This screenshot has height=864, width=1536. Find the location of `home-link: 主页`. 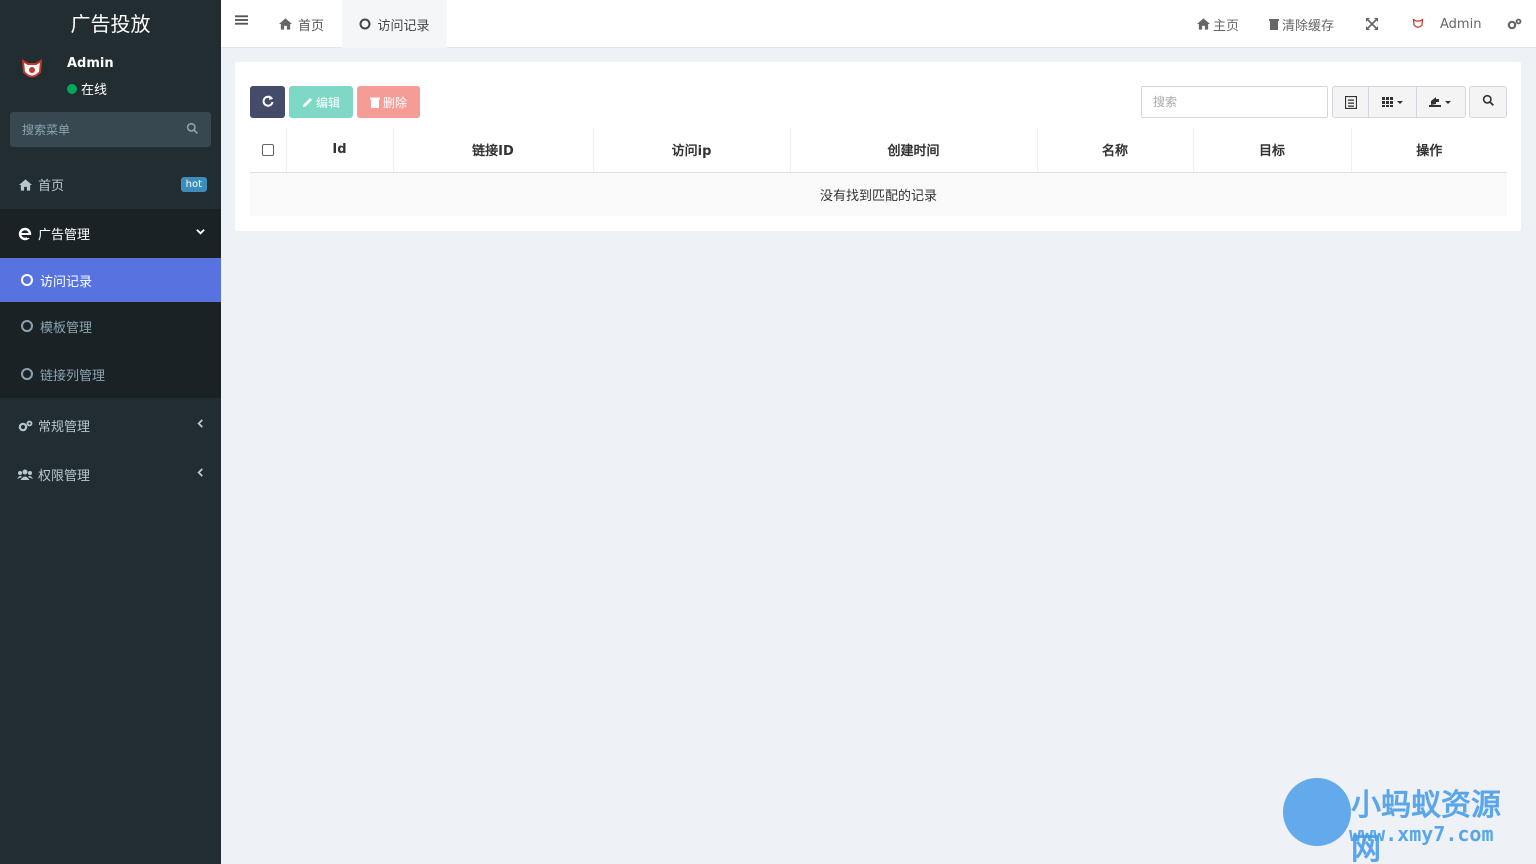

home-link: 主页 is located at coordinates (1218, 24).